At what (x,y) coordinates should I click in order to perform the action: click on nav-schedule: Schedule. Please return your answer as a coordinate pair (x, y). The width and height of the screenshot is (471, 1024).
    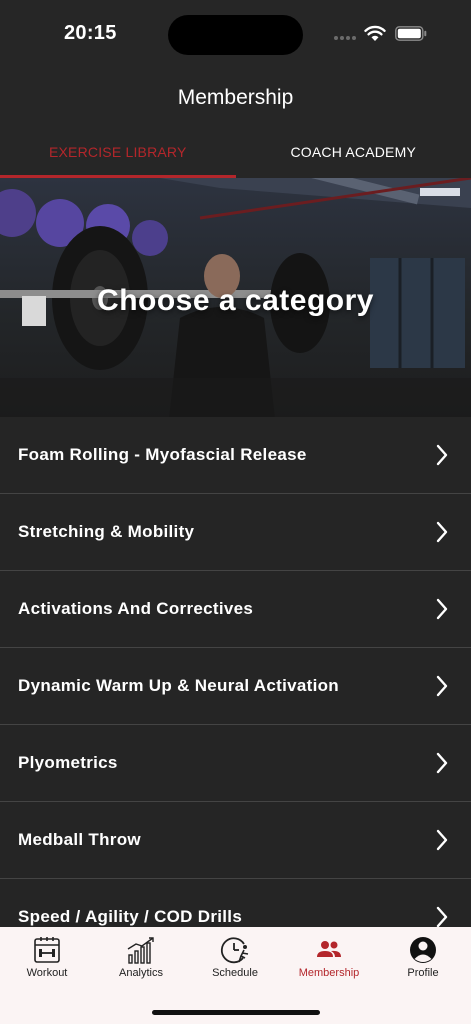
    Looking at the image, I should click on (235, 957).